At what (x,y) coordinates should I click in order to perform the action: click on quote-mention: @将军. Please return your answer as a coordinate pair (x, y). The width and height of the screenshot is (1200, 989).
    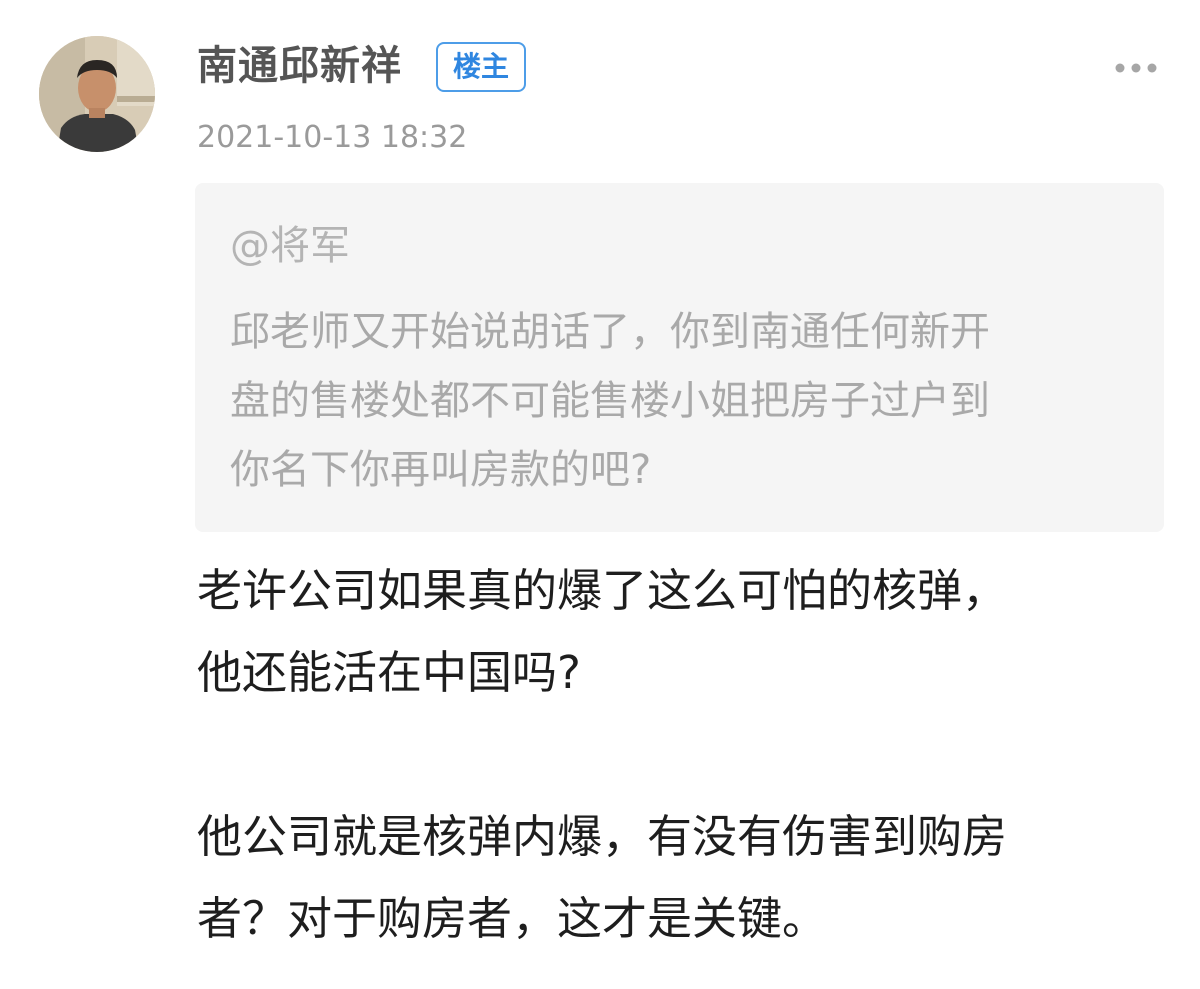
    Looking at the image, I should click on (290, 246).